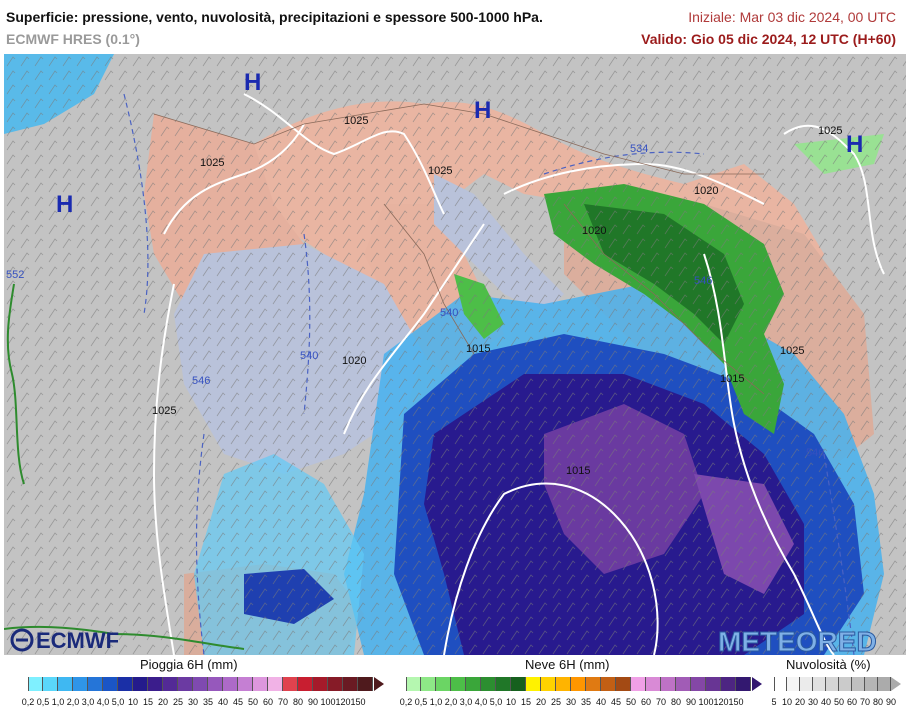  What do you see at coordinates (567, 664) in the screenshot?
I see `snow-legend-title: Neve 6H (mm)` at bounding box center [567, 664].